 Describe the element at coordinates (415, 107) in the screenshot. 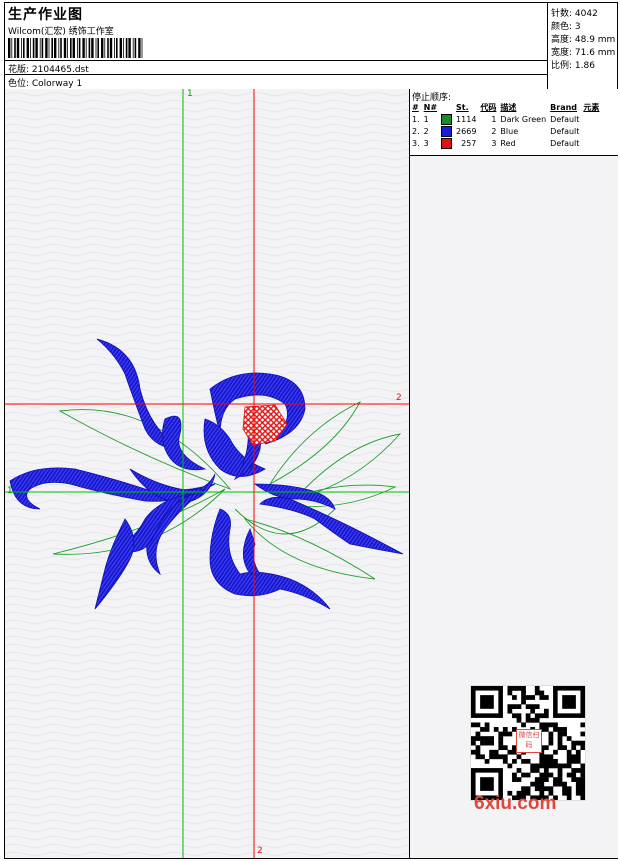

I see `col-index: #` at that location.